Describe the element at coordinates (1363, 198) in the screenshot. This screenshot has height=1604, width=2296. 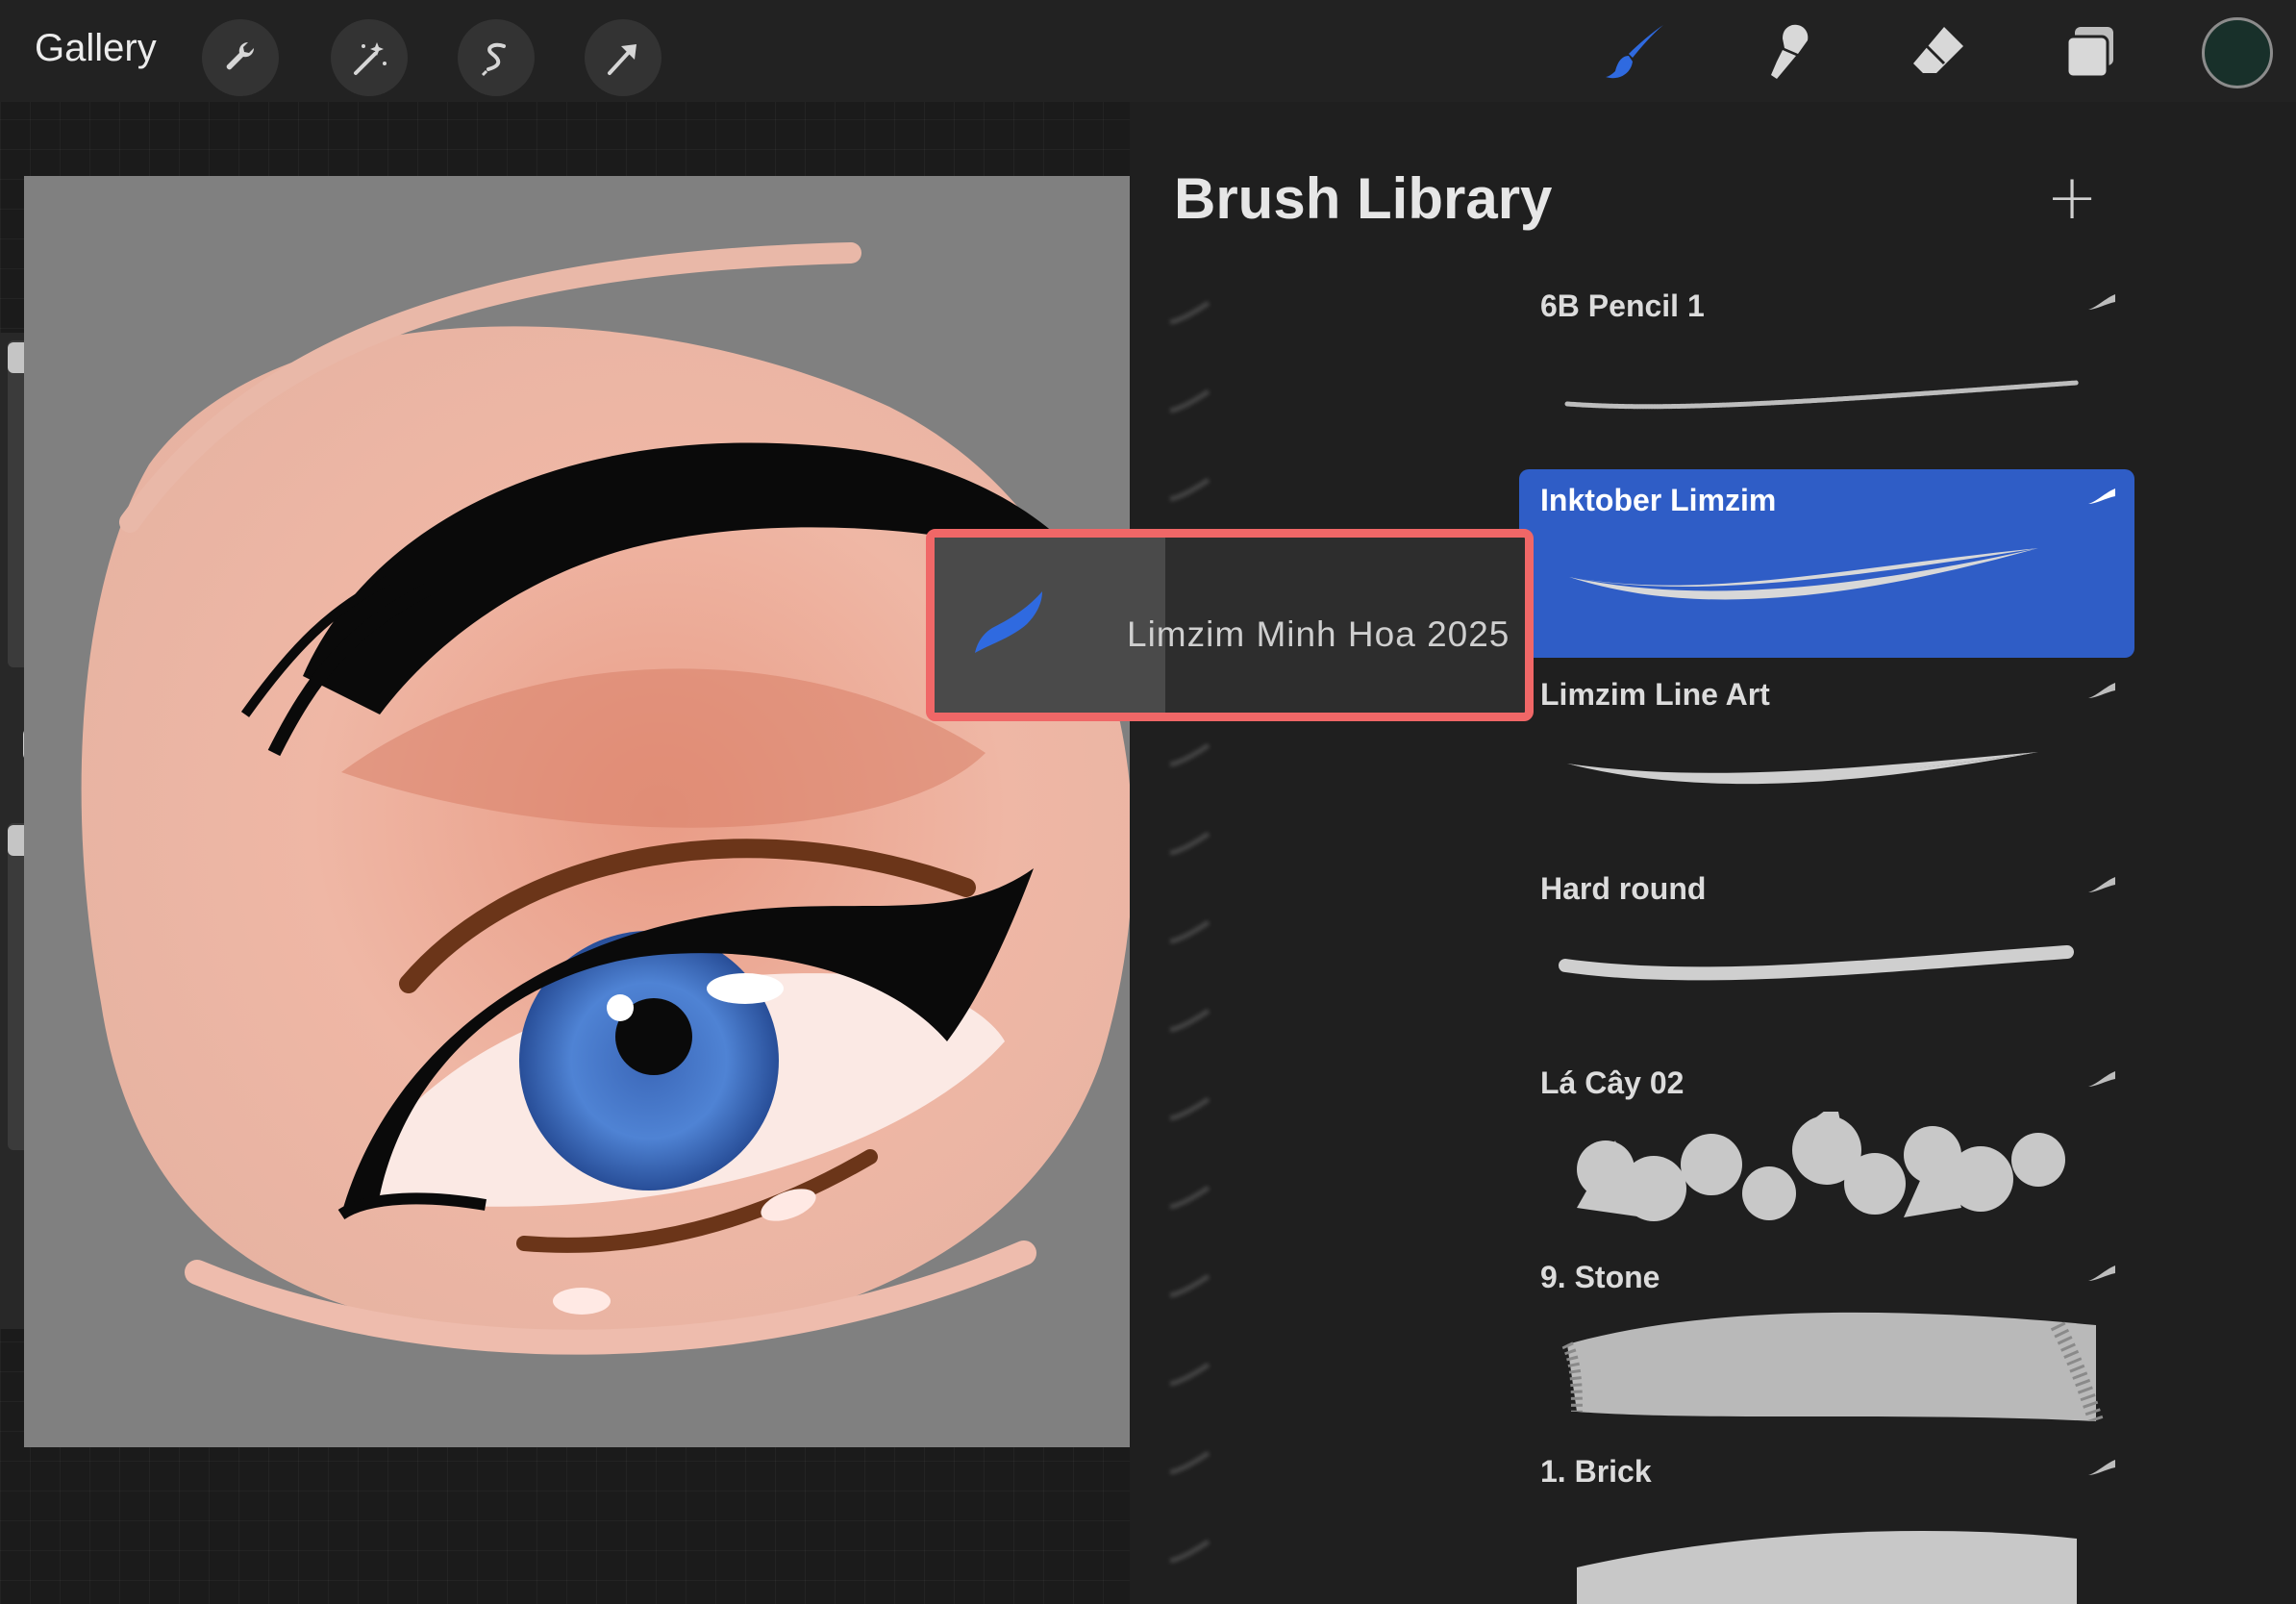
I see `panel-title: Brush Library` at that location.